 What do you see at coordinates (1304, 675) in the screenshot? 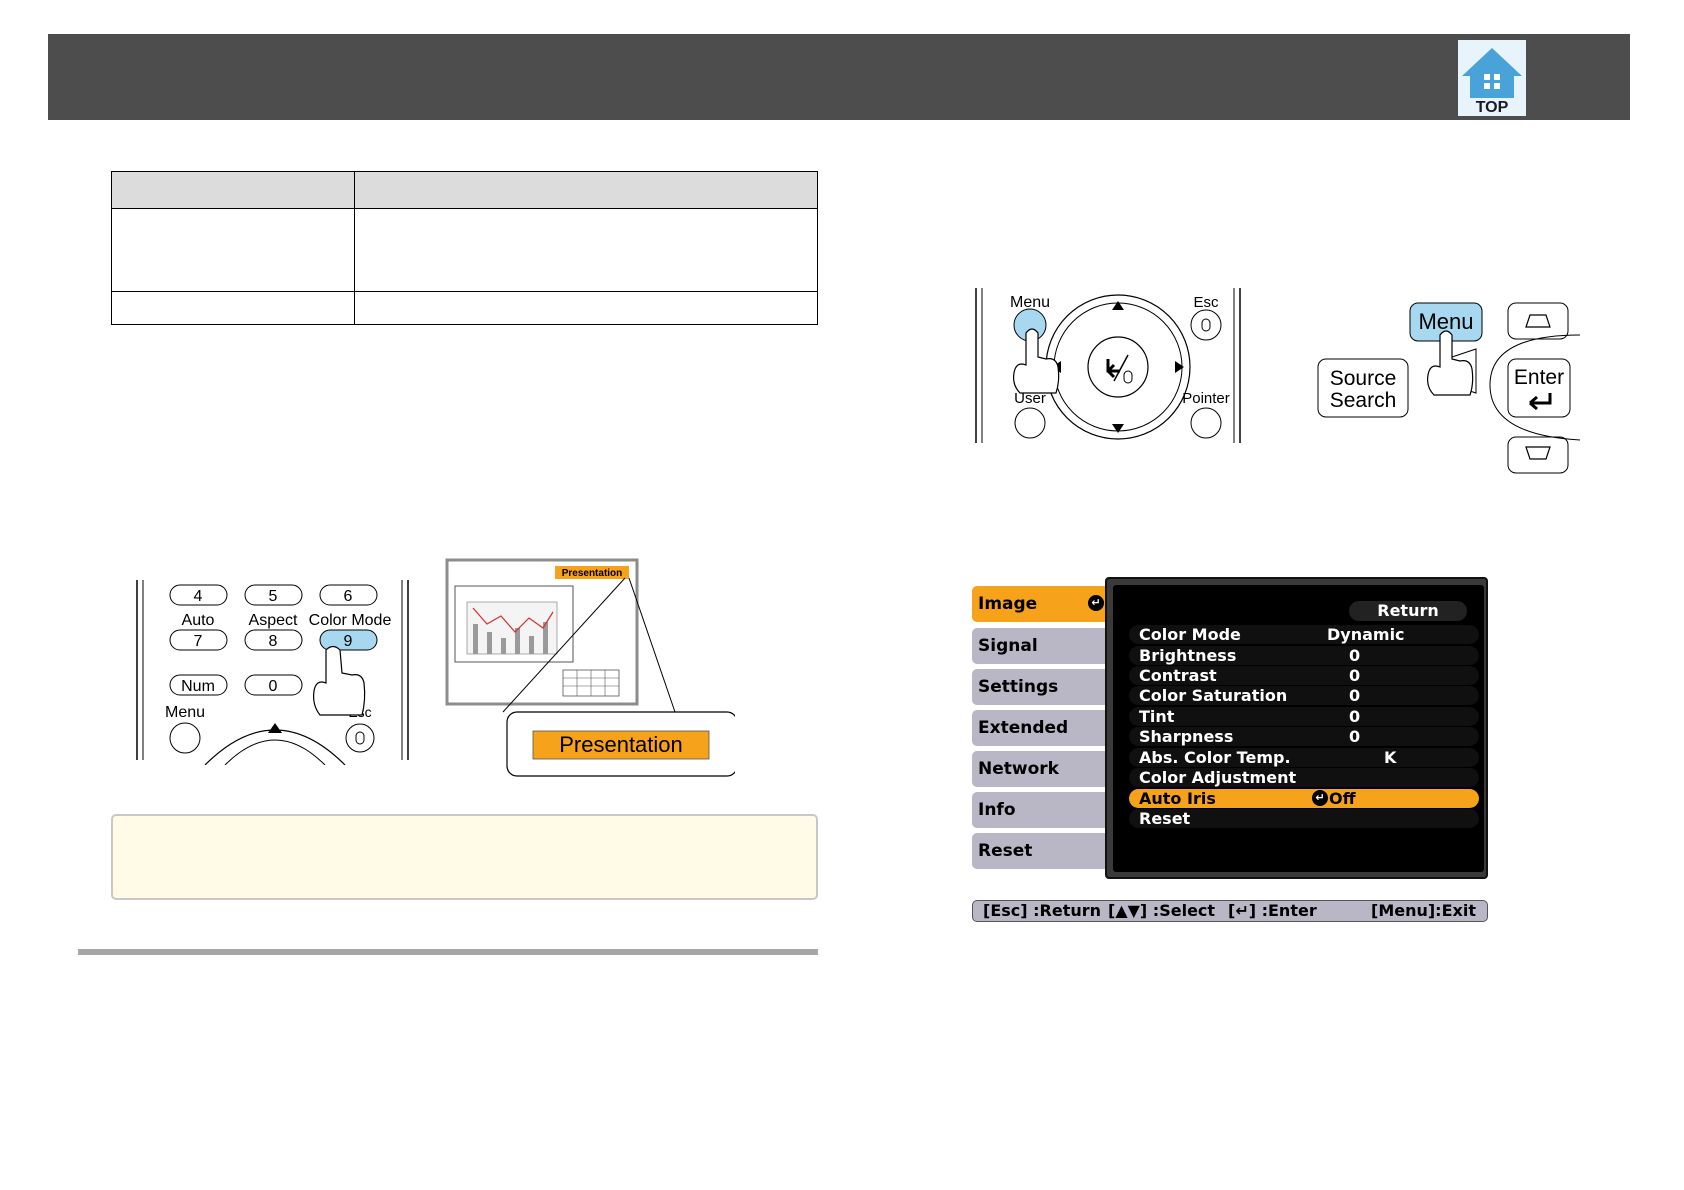
I see `menu-row-contrast: Contrast 0` at bounding box center [1304, 675].